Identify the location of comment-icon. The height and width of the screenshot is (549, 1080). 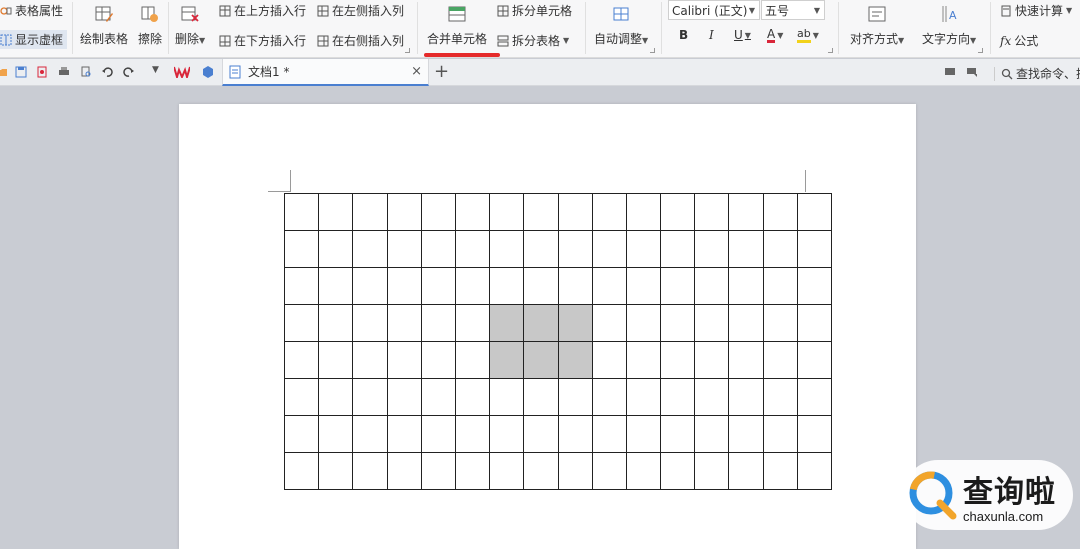
(972, 72).